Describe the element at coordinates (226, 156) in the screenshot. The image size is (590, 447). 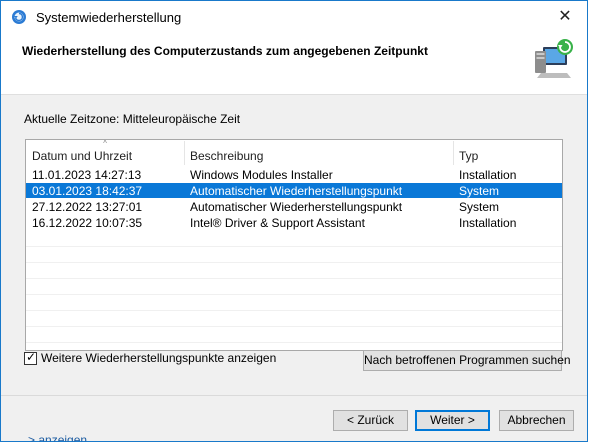
I see `column-header-description: Beschreibung` at that location.